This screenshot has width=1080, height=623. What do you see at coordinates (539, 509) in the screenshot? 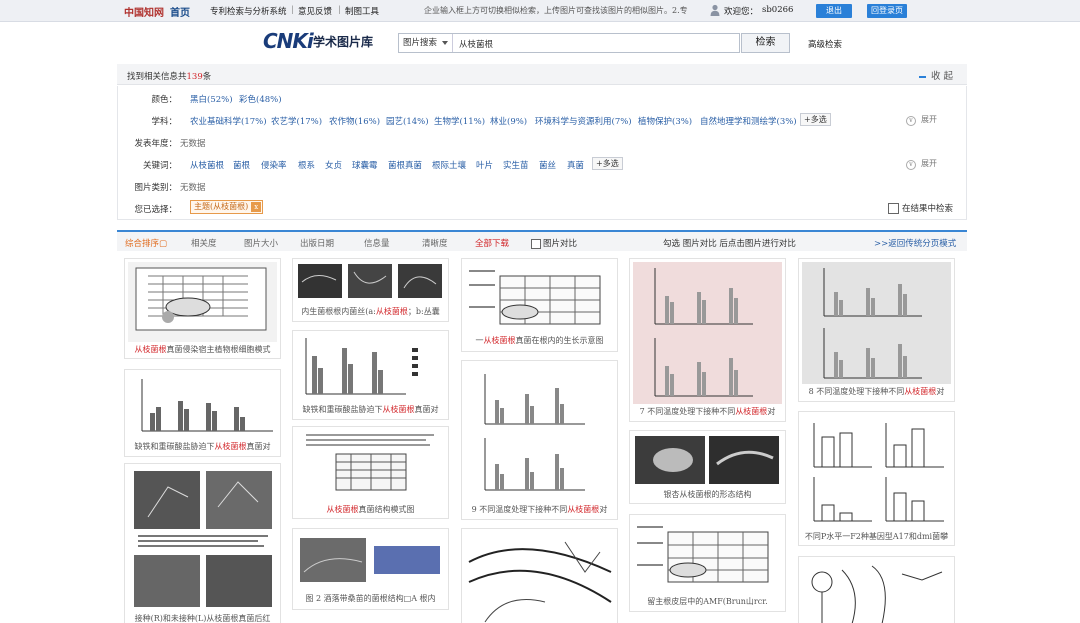
I see `image-caption: 9 不同温度处理下接种不同从枝菌根对` at bounding box center [539, 509].